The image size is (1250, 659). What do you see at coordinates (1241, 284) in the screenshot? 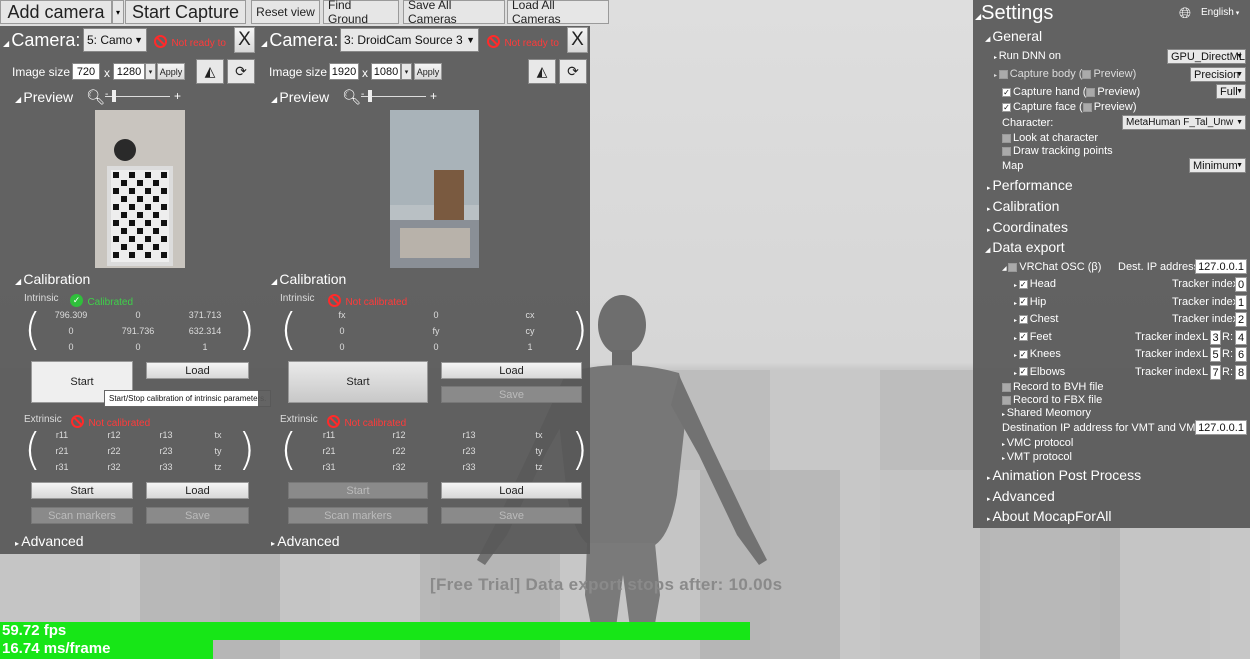
I see `tracker-index-input: 0` at bounding box center [1241, 284].